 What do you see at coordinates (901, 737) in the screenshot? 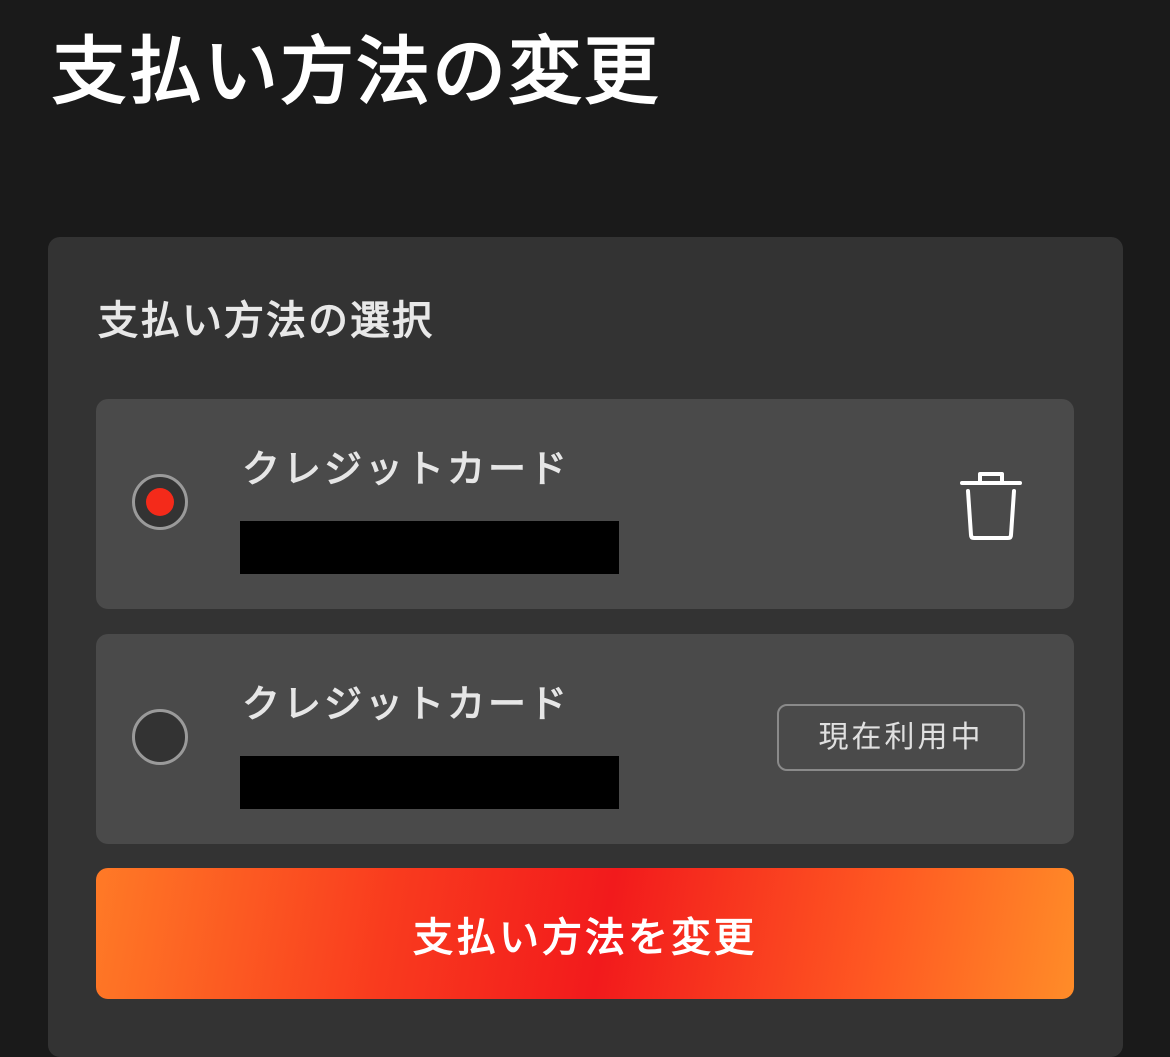
I see `current-use-badge: 現在利用中` at bounding box center [901, 737].